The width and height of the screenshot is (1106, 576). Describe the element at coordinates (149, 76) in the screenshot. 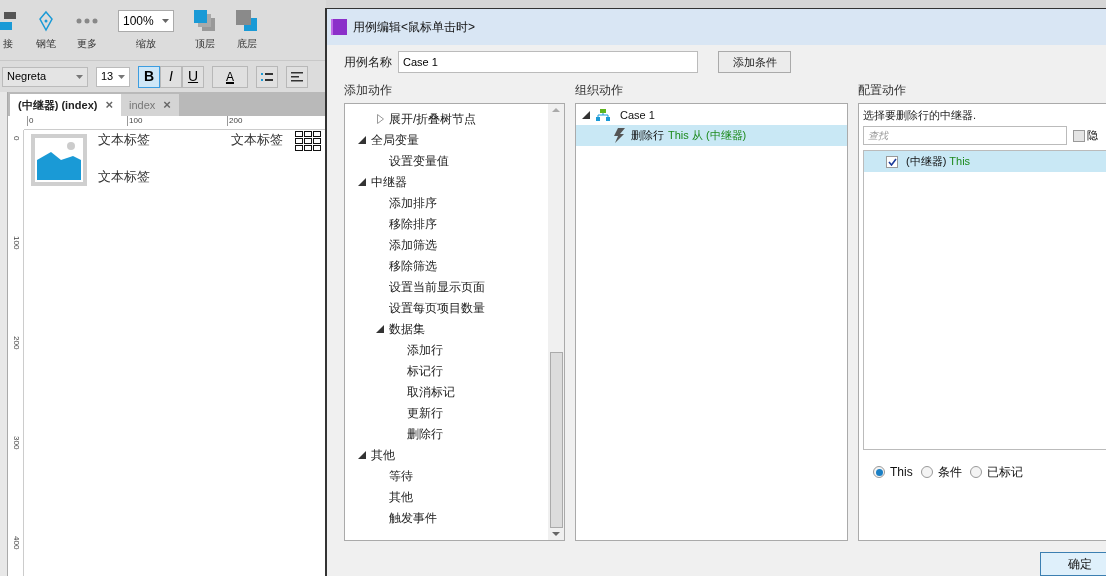

I see `bold-button: B` at that location.